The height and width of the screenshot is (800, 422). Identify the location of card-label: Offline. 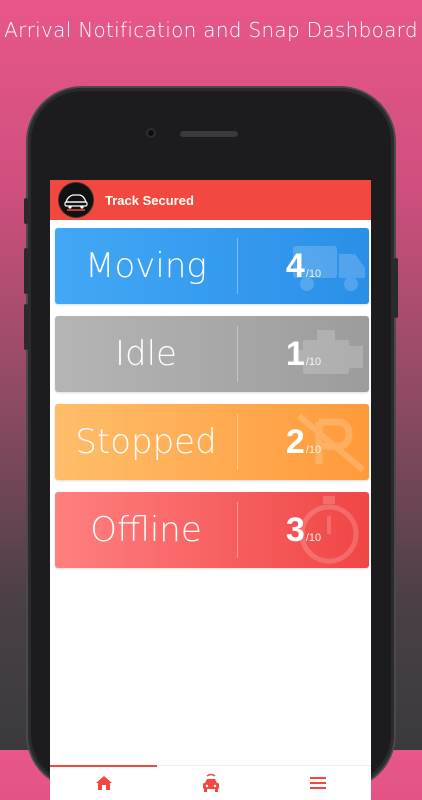
(146, 530).